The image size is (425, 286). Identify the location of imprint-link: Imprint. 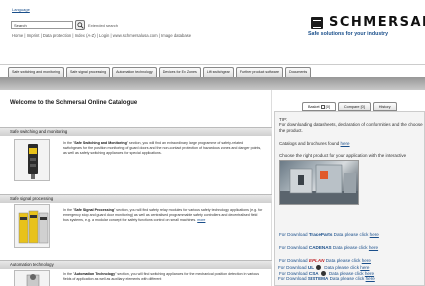
(33, 35).